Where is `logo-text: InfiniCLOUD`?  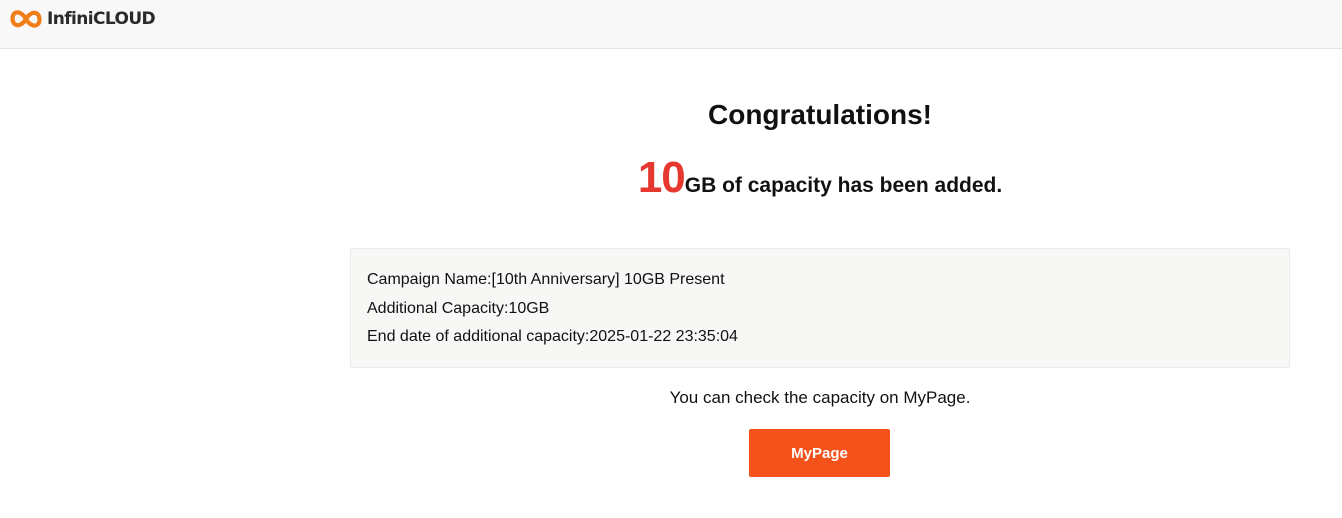 logo-text: InfiniCLOUD is located at coordinates (101, 19).